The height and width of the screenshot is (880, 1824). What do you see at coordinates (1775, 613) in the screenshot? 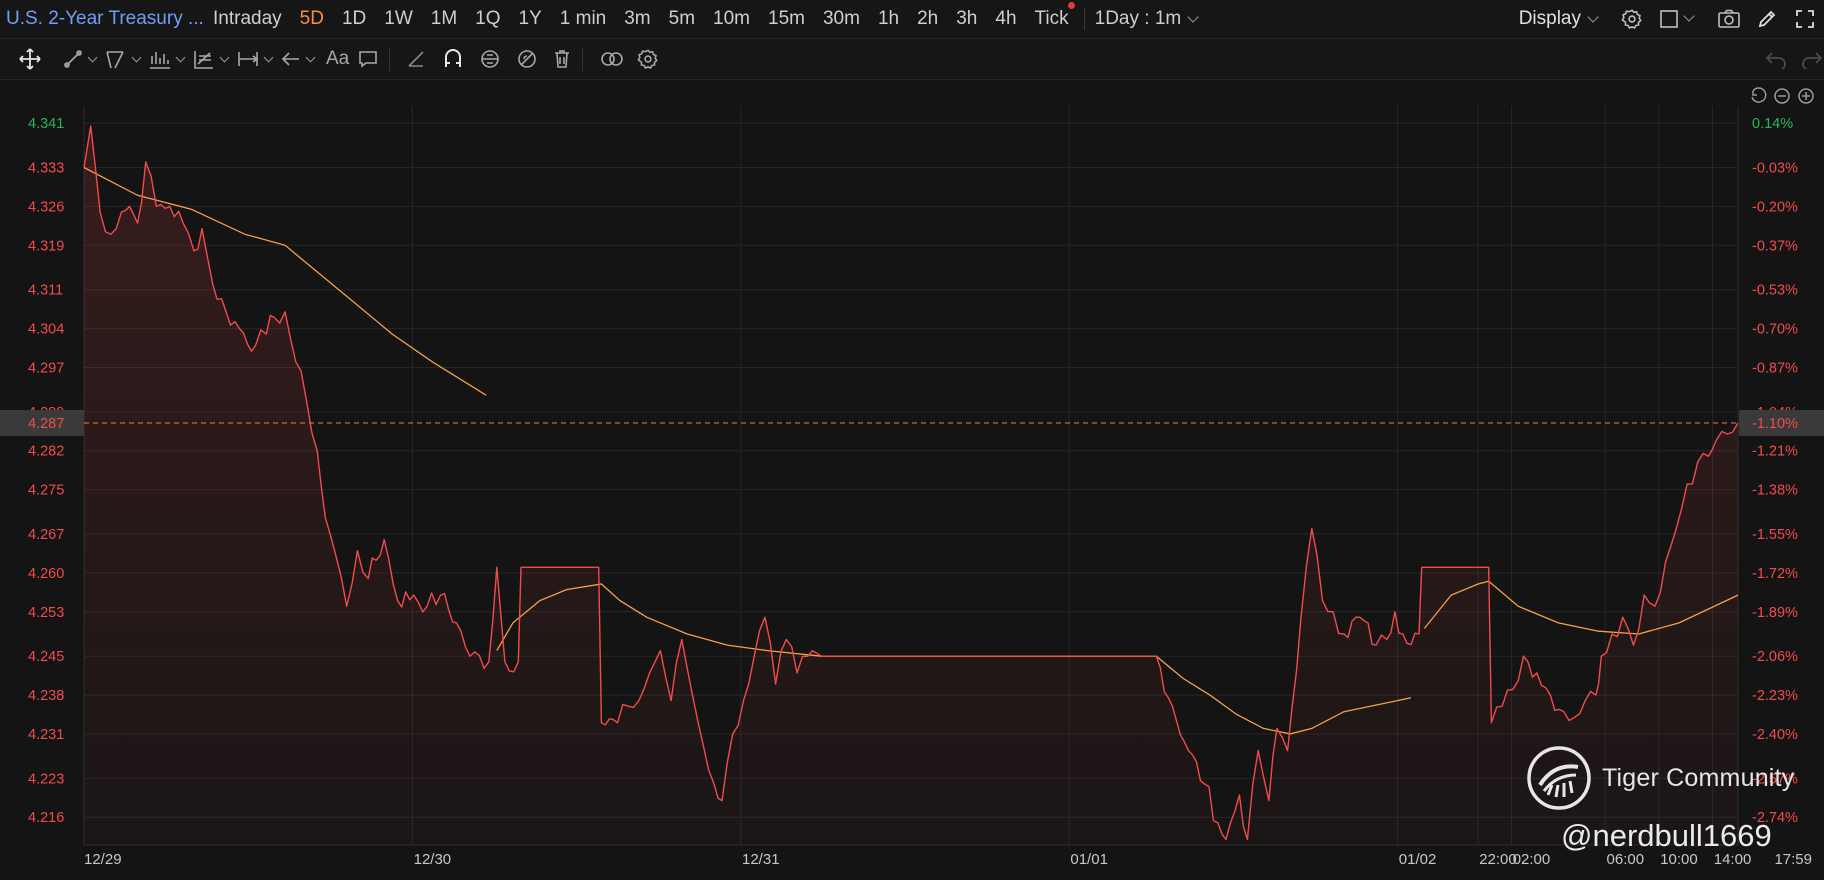
I see `y-tick-label-pct: -1.89%` at bounding box center [1775, 613].